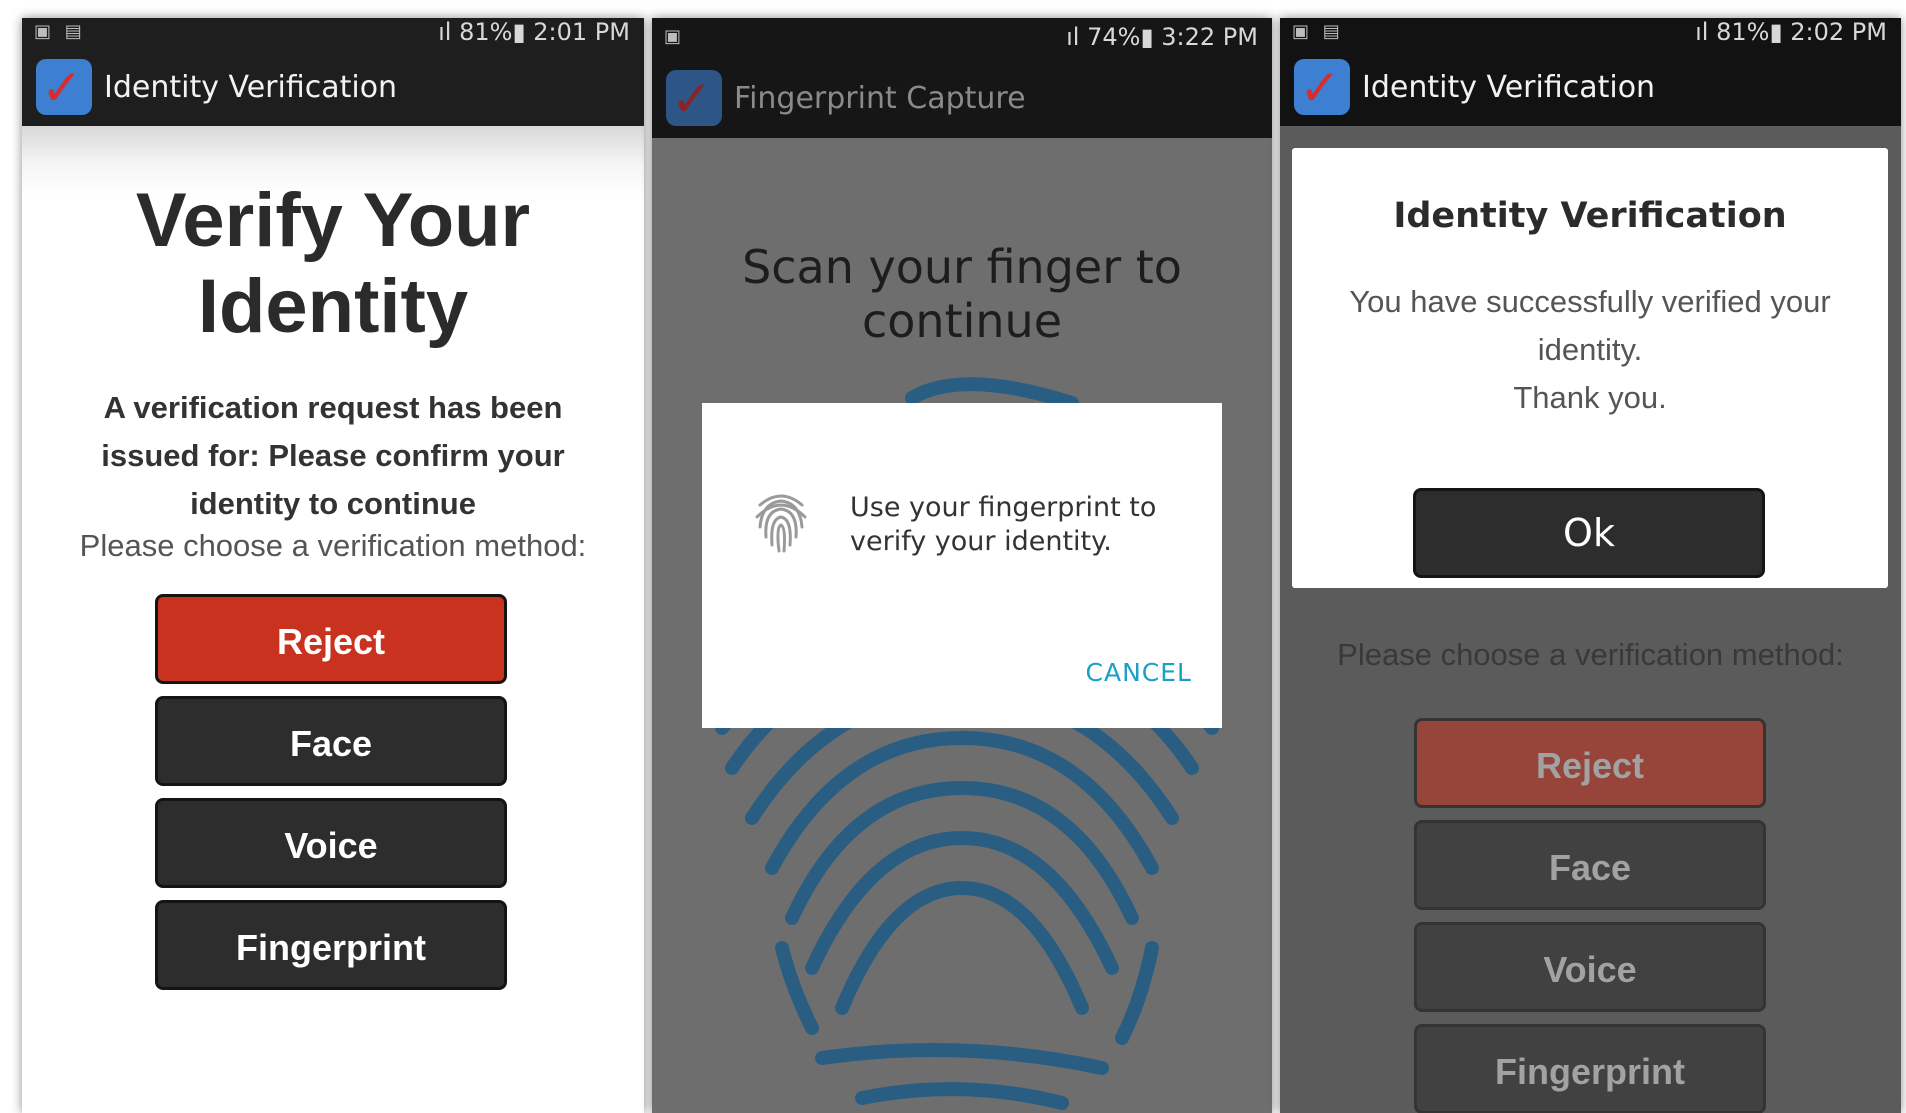 The image size is (1906, 1113). Describe the element at coordinates (1589, 533) in the screenshot. I see `ok-button: Ok` at that location.